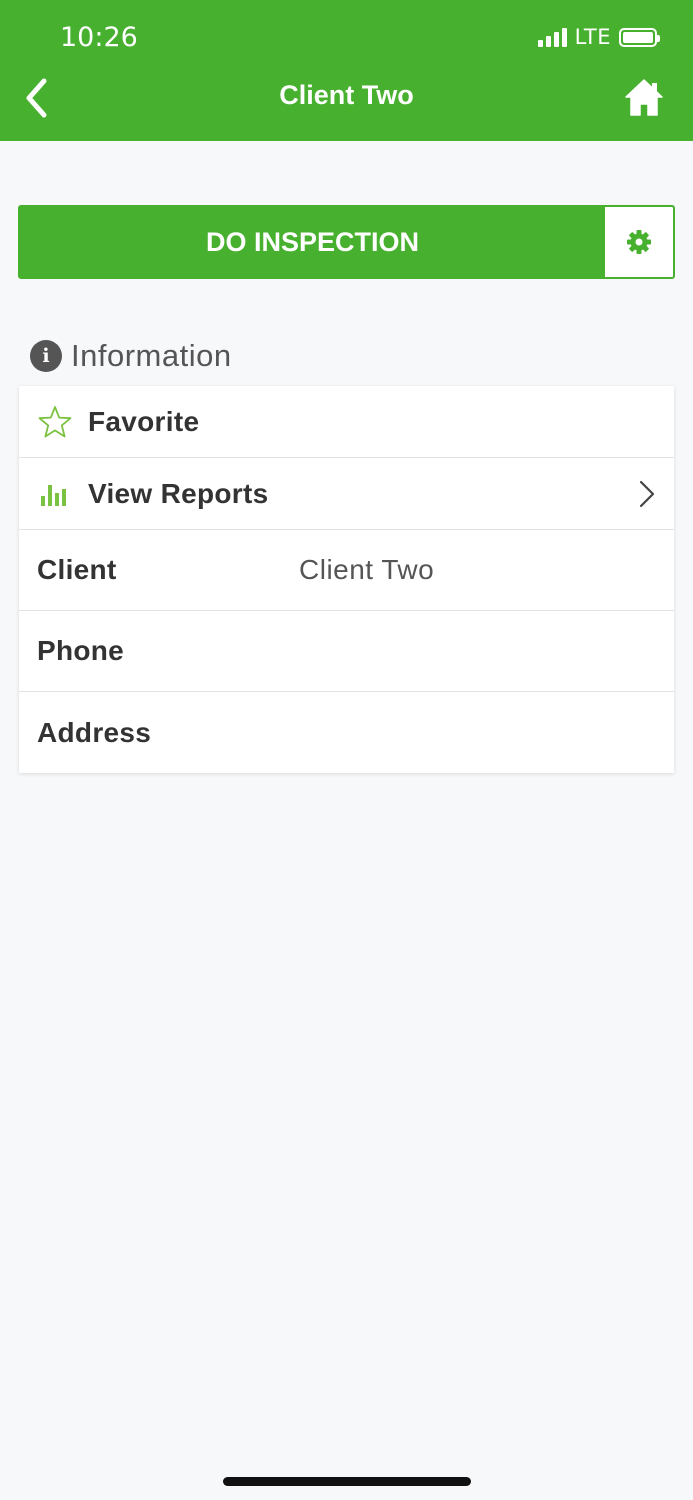  What do you see at coordinates (647, 493) in the screenshot?
I see `chevron-right-icon` at bounding box center [647, 493].